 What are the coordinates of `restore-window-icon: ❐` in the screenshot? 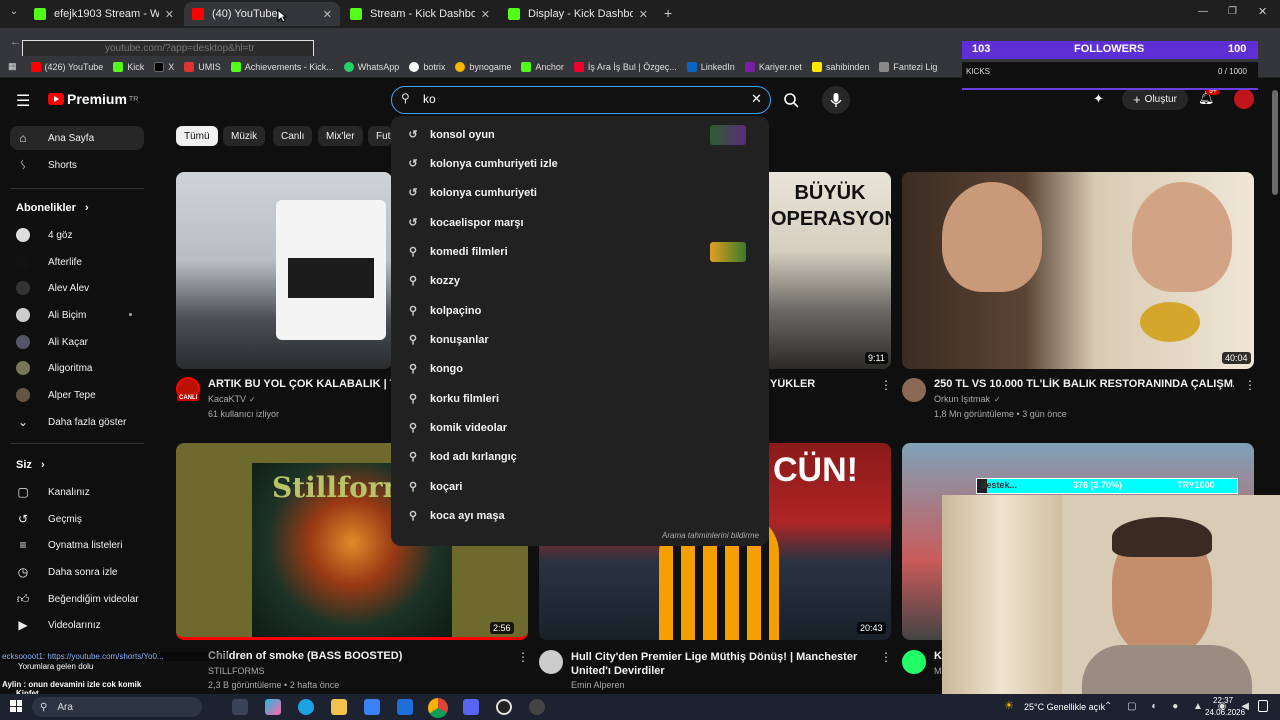 It's located at (1232, 11).